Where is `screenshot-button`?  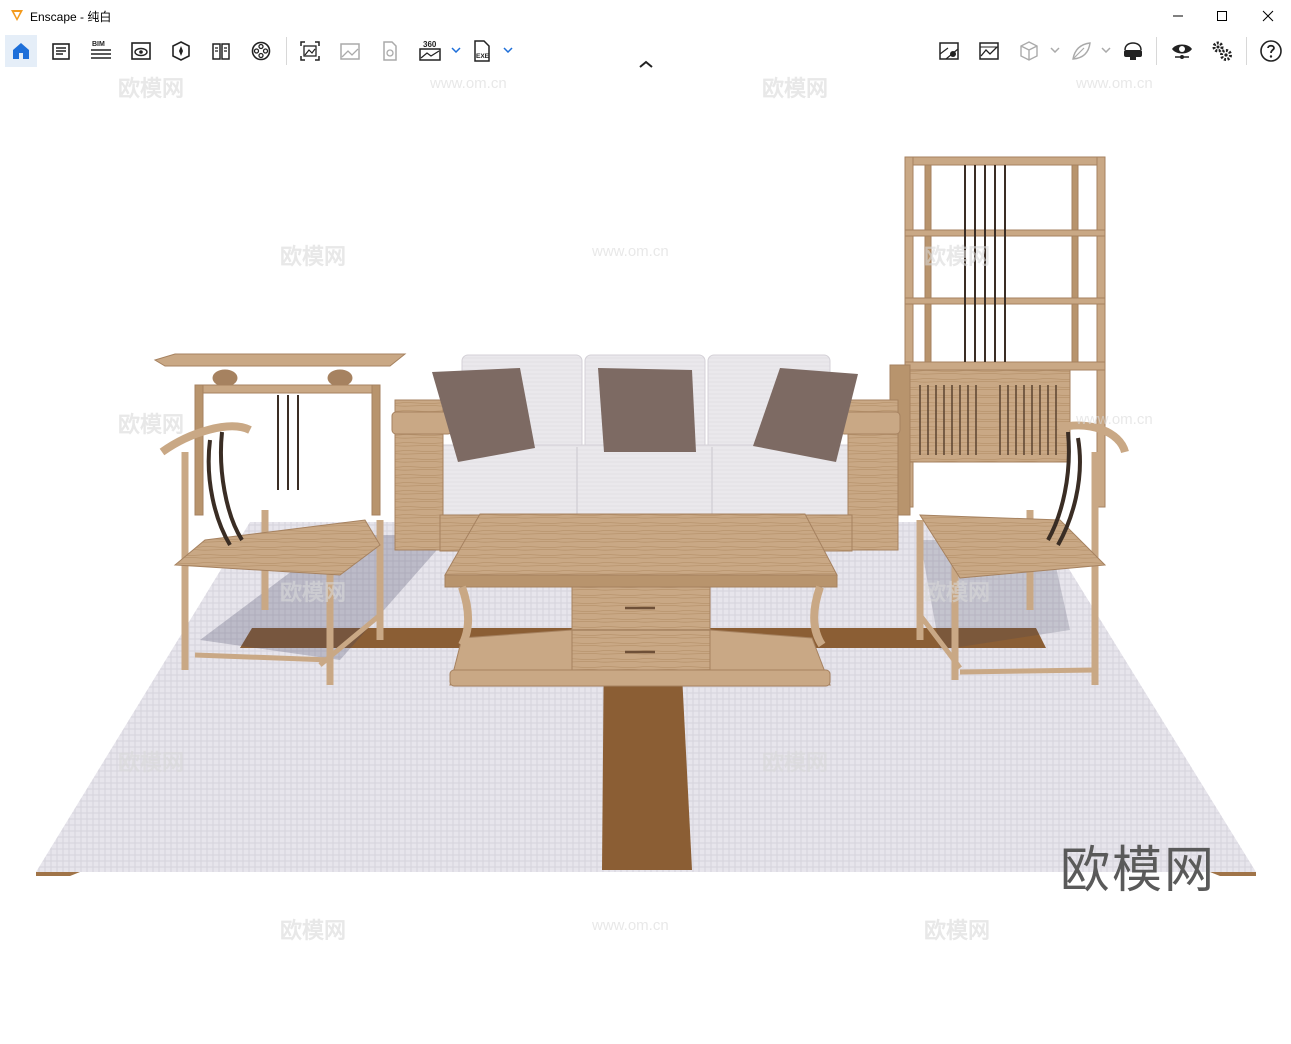 screenshot-button is located at coordinates (310, 51).